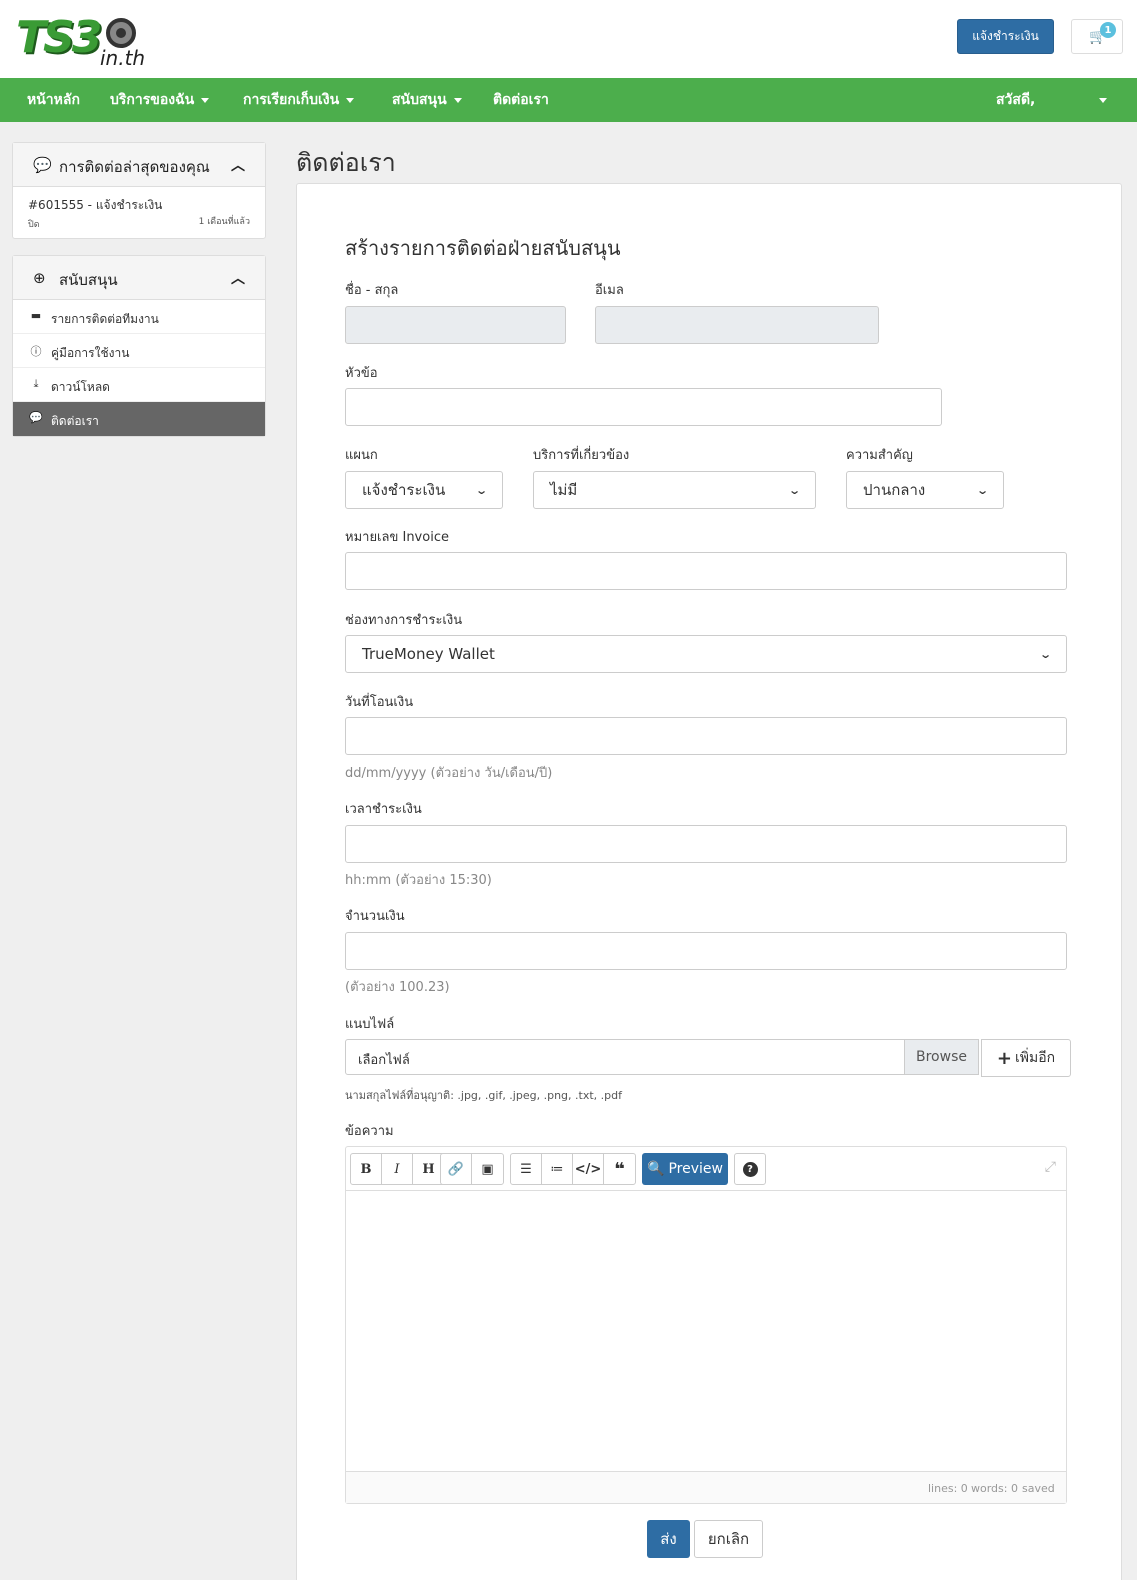  I want to click on cart-button: 🛒 1, so click(1097, 36).